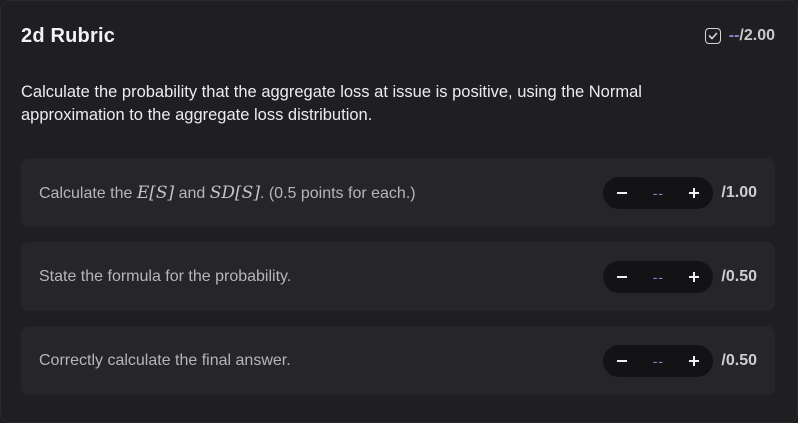 The height and width of the screenshot is (423, 798). What do you see at coordinates (165, 276) in the screenshot?
I see `criterion-text: State the formula for the probability.` at bounding box center [165, 276].